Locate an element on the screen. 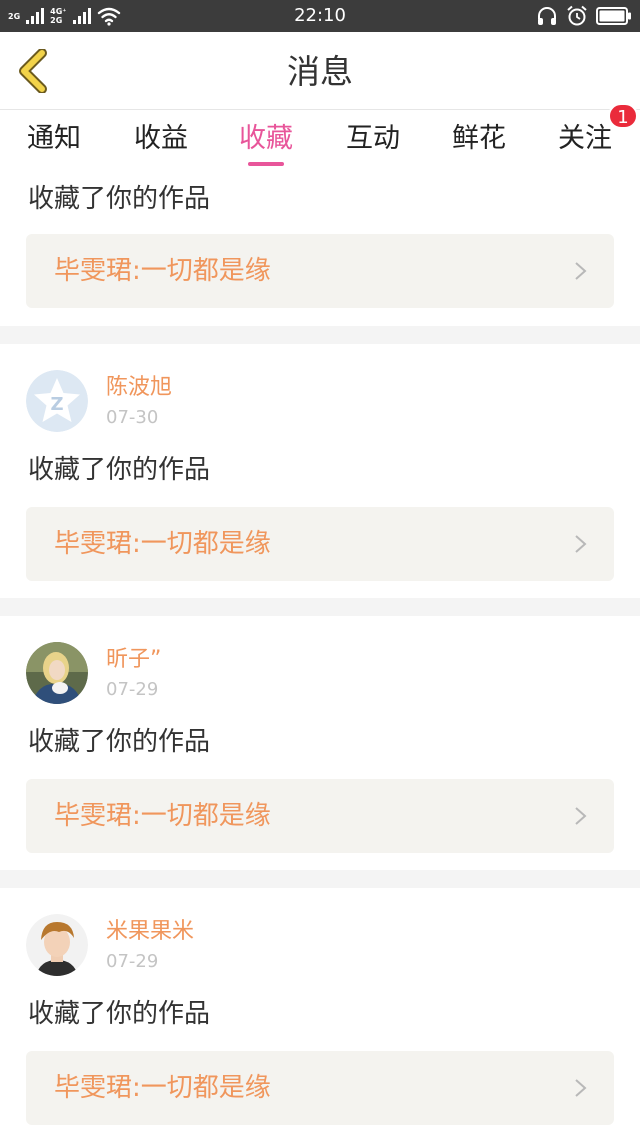 This screenshot has width=640, height=1138. default-star-avatar-icon: Z is located at coordinates (57, 401).